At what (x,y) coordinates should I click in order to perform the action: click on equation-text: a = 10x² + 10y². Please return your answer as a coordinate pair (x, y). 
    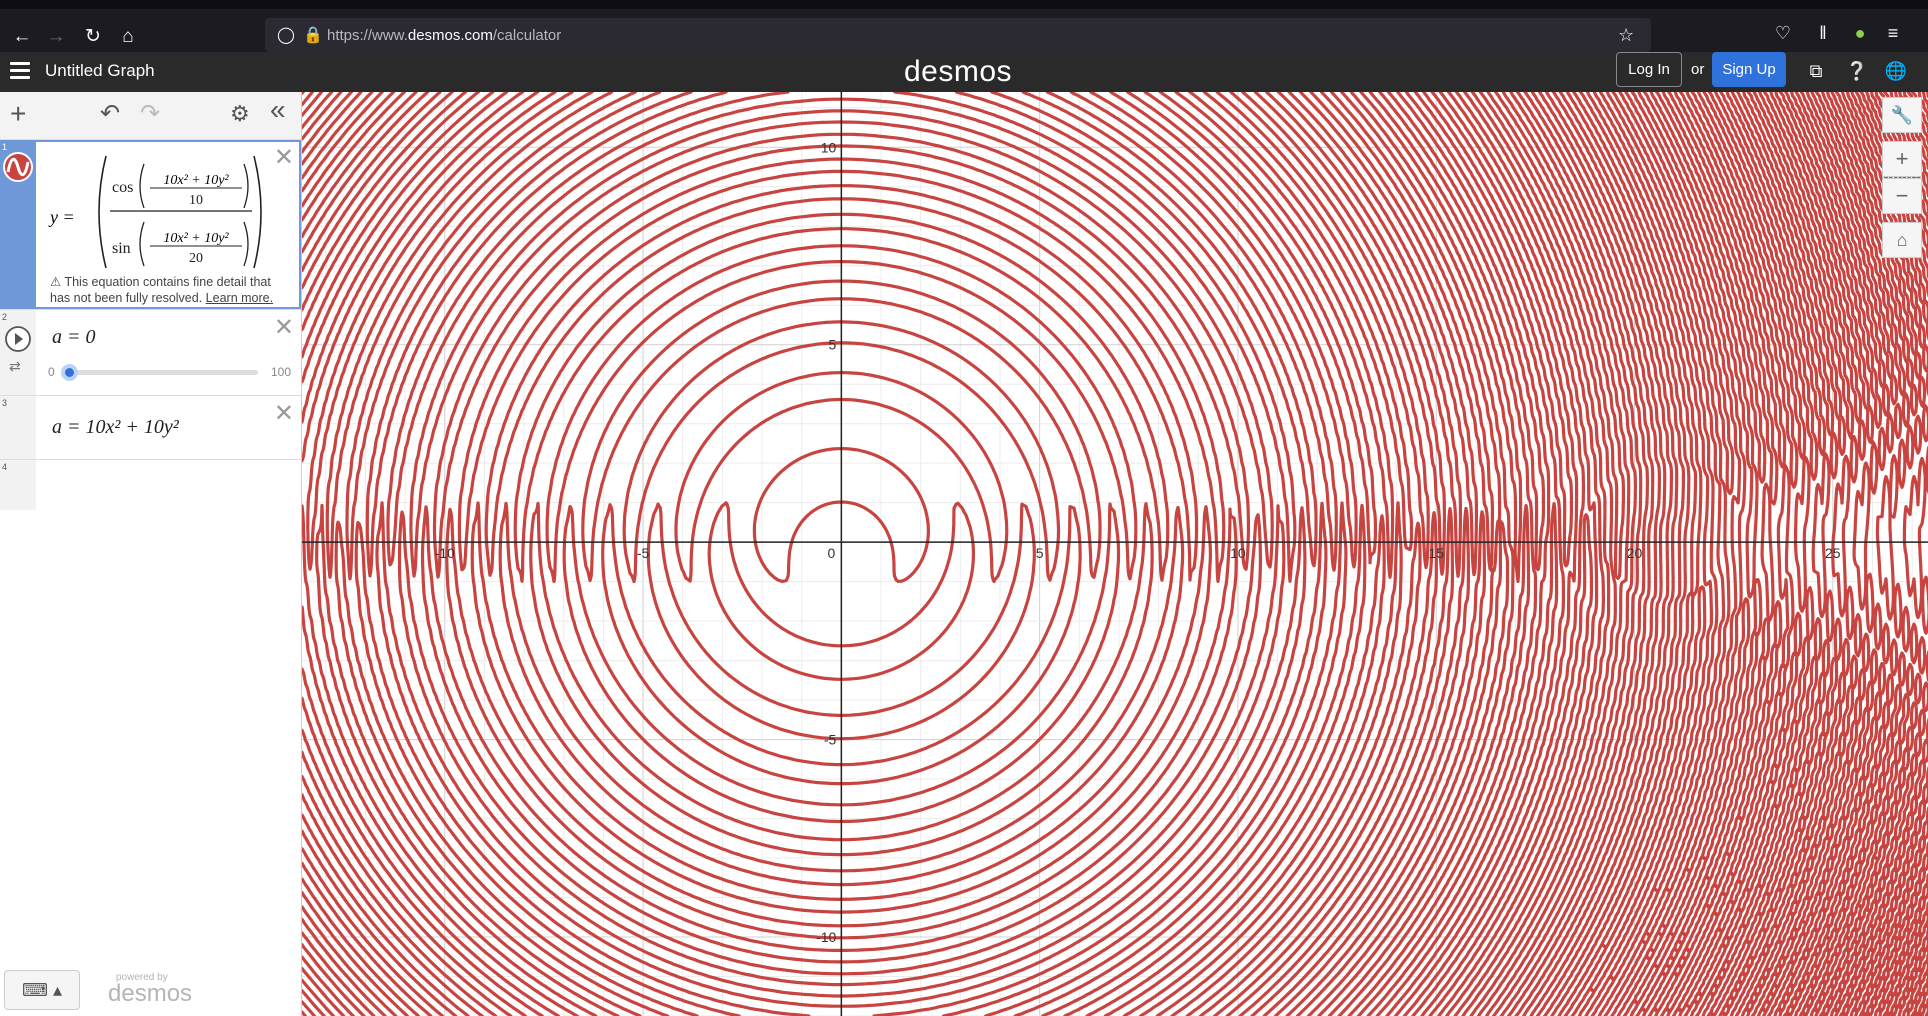
    Looking at the image, I should click on (115, 427).